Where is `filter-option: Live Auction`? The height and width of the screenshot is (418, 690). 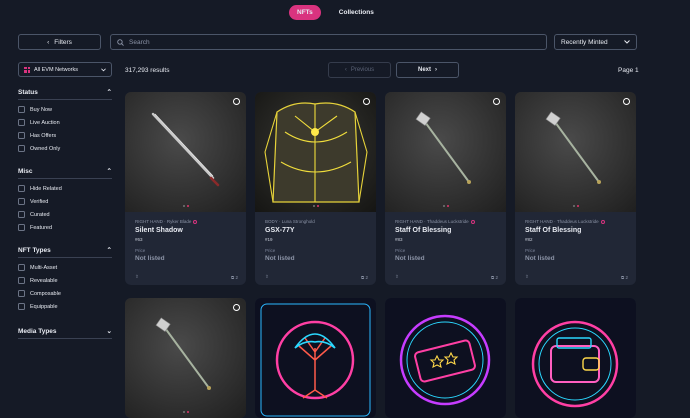
filter-option: Live Auction is located at coordinates (65, 122).